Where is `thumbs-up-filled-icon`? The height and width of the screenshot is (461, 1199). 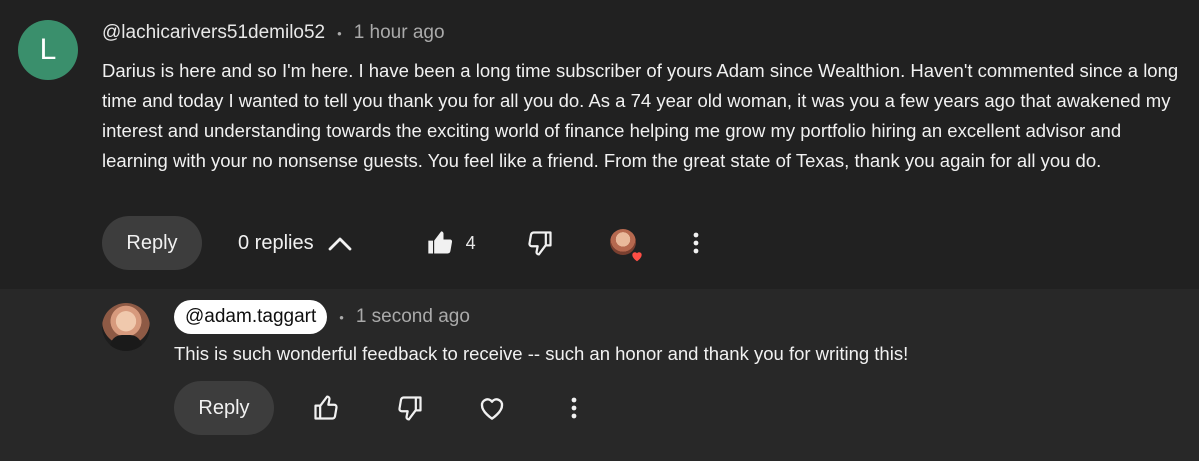 thumbs-up-filled-icon is located at coordinates (439, 242).